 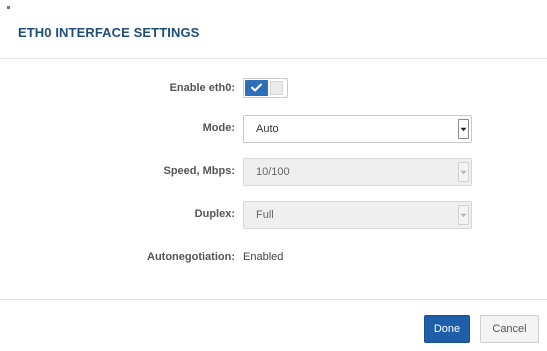 What do you see at coordinates (357, 215) in the screenshot?
I see `duplex-select: Full` at bounding box center [357, 215].